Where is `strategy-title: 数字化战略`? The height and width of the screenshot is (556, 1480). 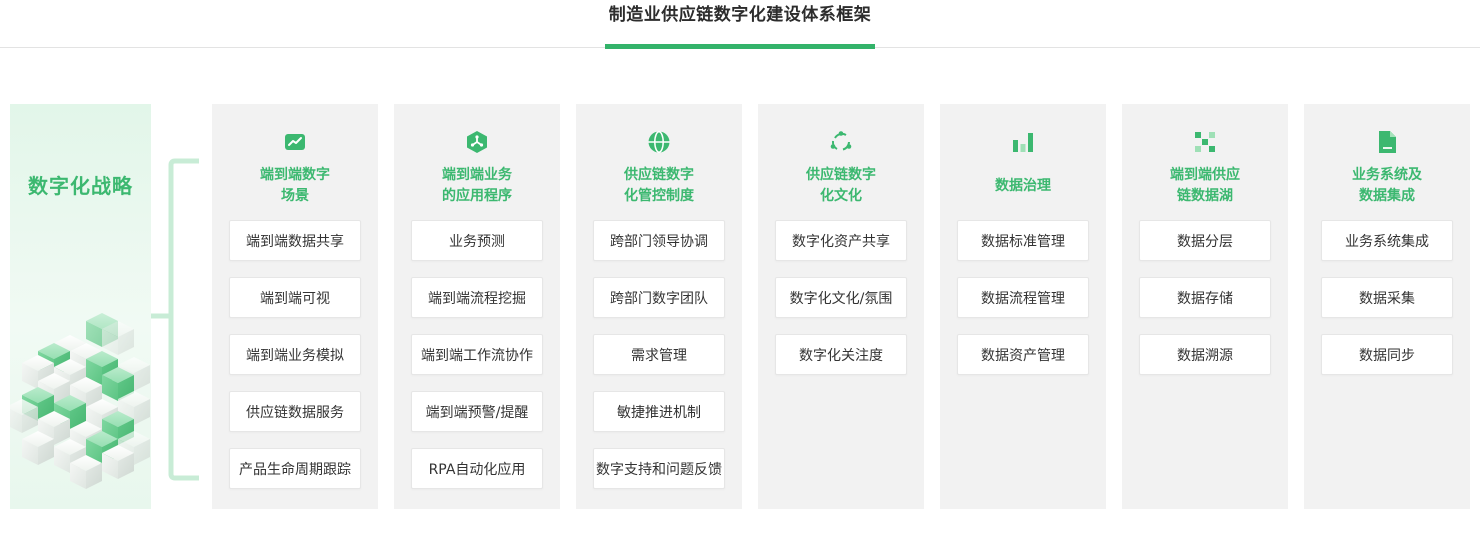
strategy-title: 数字化战略 is located at coordinates (80, 186).